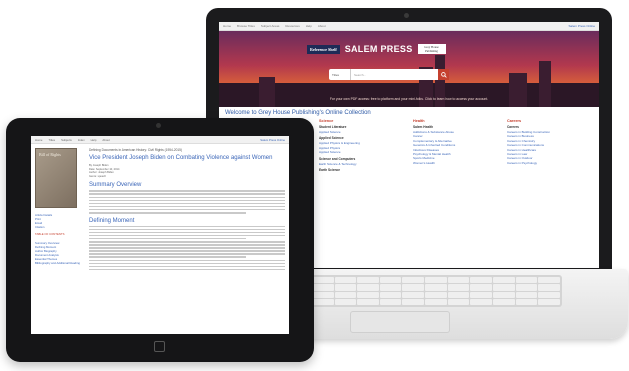  I want to click on salem-press-logo: SALEM PRESS, so click(379, 49).